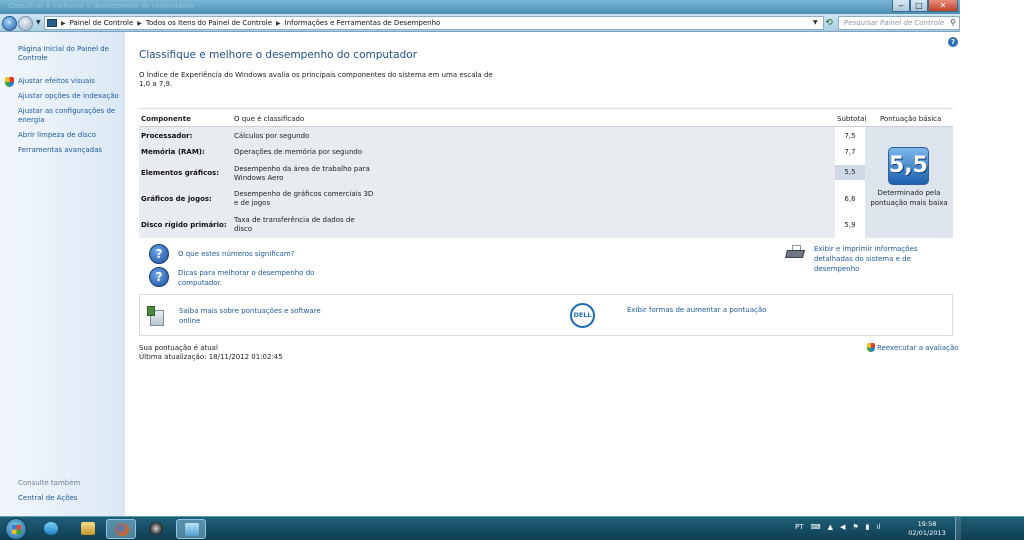 This screenshot has width=1024, height=540. I want to click on column-base-score: Pontuação básica, so click(911, 119).